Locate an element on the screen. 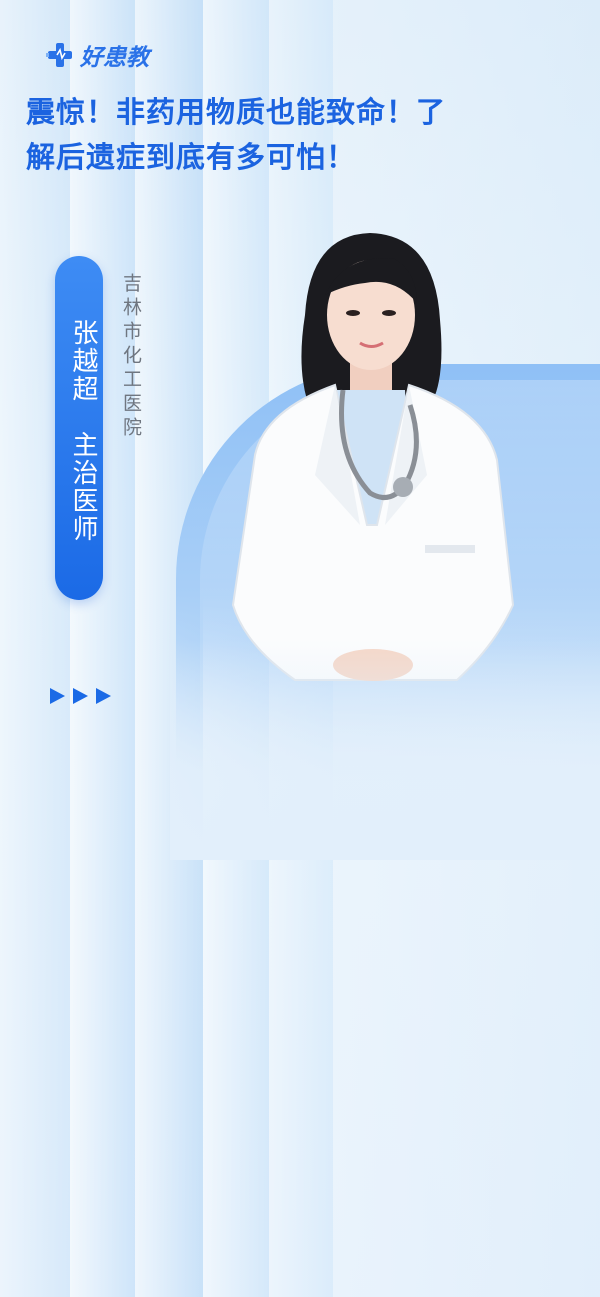  arrow-decor is located at coordinates (80, 696).